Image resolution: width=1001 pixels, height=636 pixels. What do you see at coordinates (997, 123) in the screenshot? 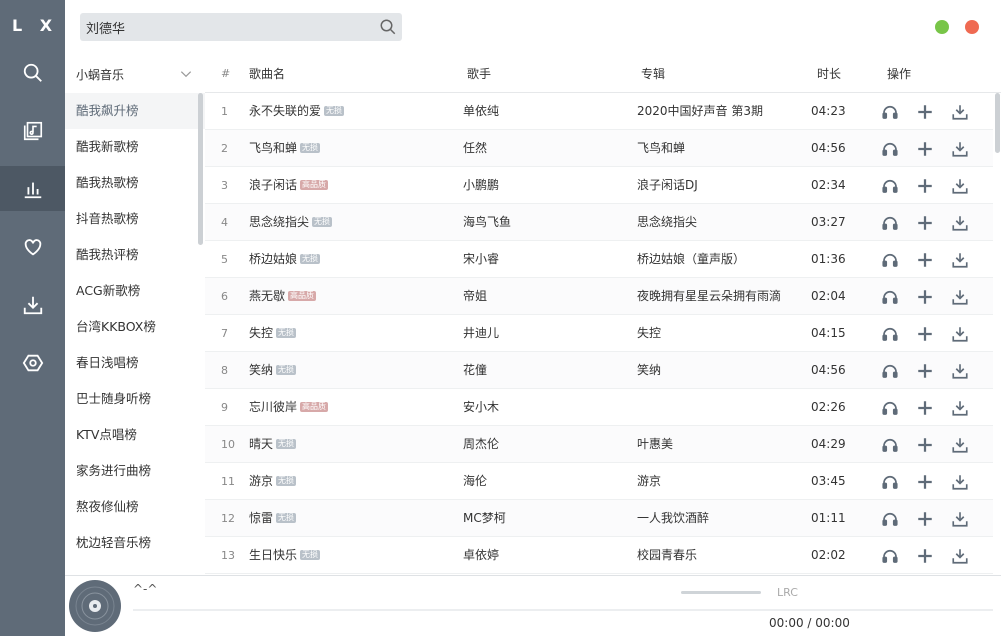
I see `table-scrollbar` at bounding box center [997, 123].